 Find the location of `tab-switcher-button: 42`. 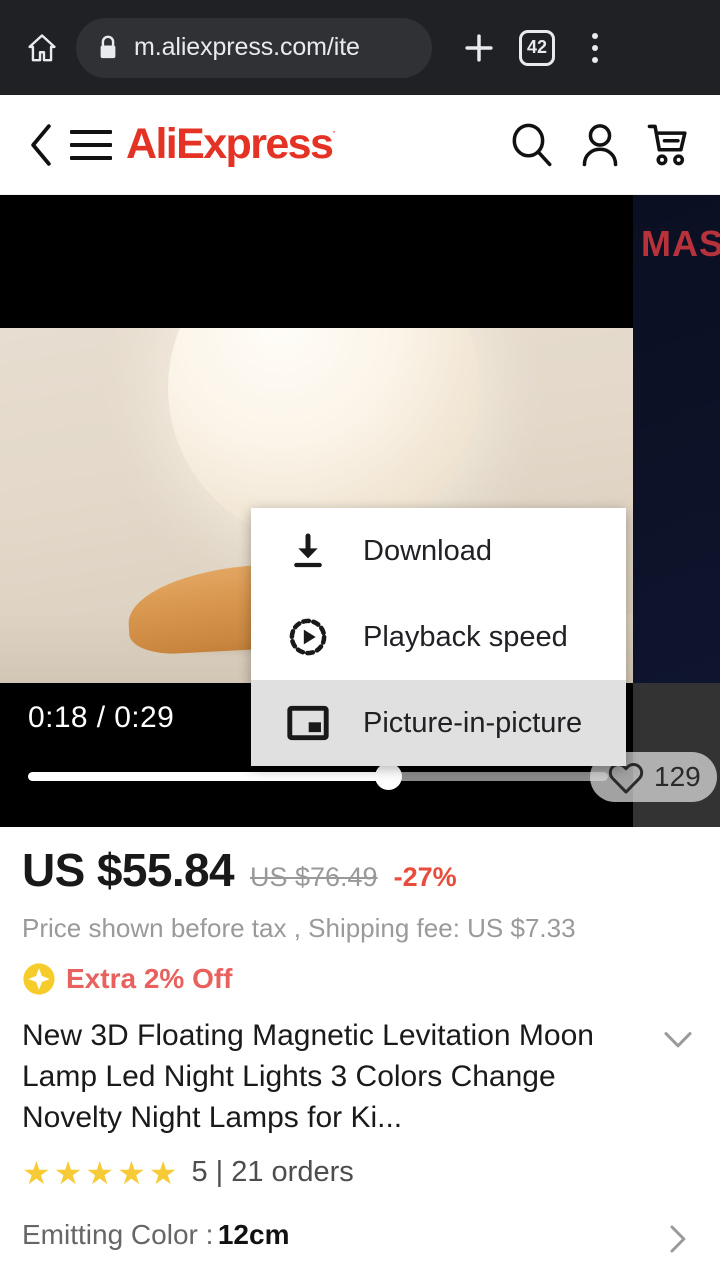

tab-switcher-button: 42 is located at coordinates (537, 48).